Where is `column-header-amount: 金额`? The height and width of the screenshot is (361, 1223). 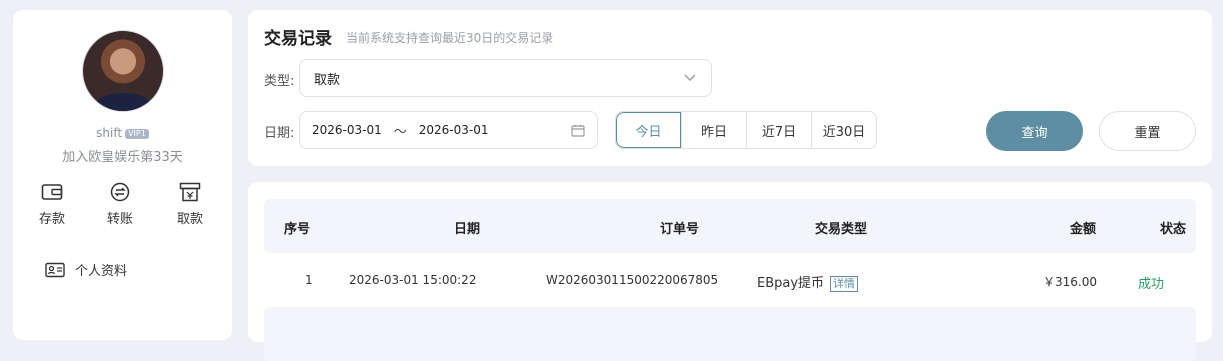
column-header-amount: 金额 is located at coordinates (1083, 229).